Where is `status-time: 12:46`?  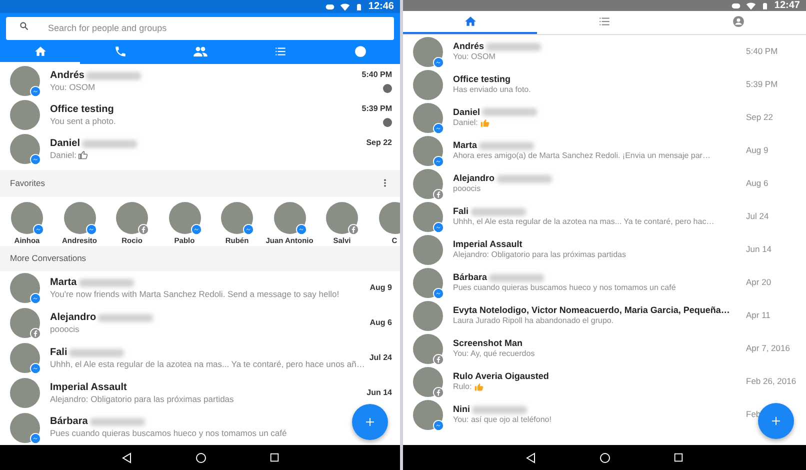
status-time: 12:46 is located at coordinates (381, 7).